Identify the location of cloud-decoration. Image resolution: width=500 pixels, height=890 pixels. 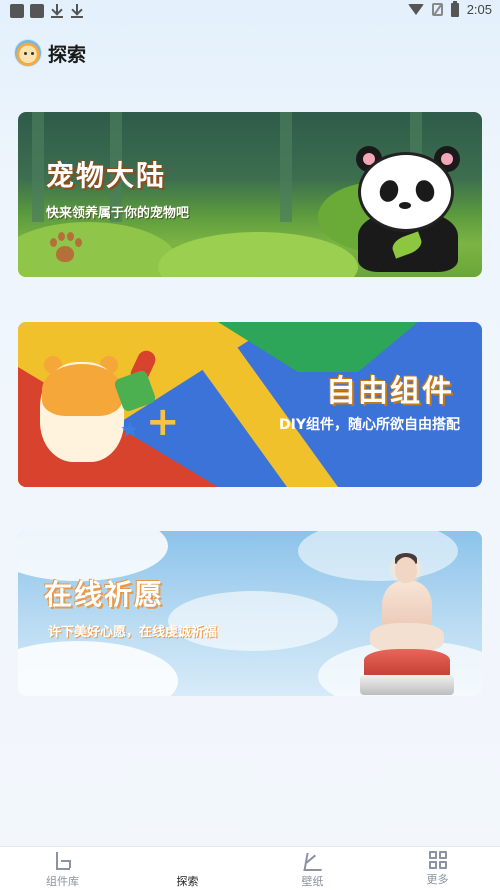
(98, 668).